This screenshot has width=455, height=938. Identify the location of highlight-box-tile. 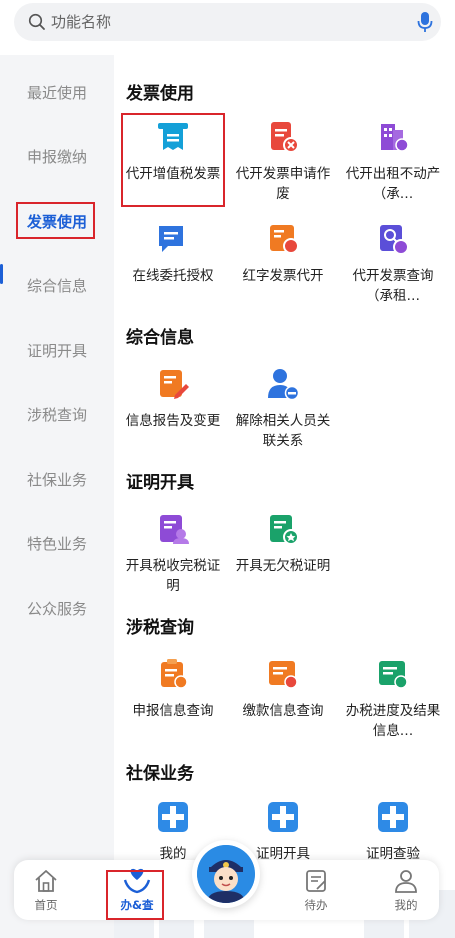
(173, 160).